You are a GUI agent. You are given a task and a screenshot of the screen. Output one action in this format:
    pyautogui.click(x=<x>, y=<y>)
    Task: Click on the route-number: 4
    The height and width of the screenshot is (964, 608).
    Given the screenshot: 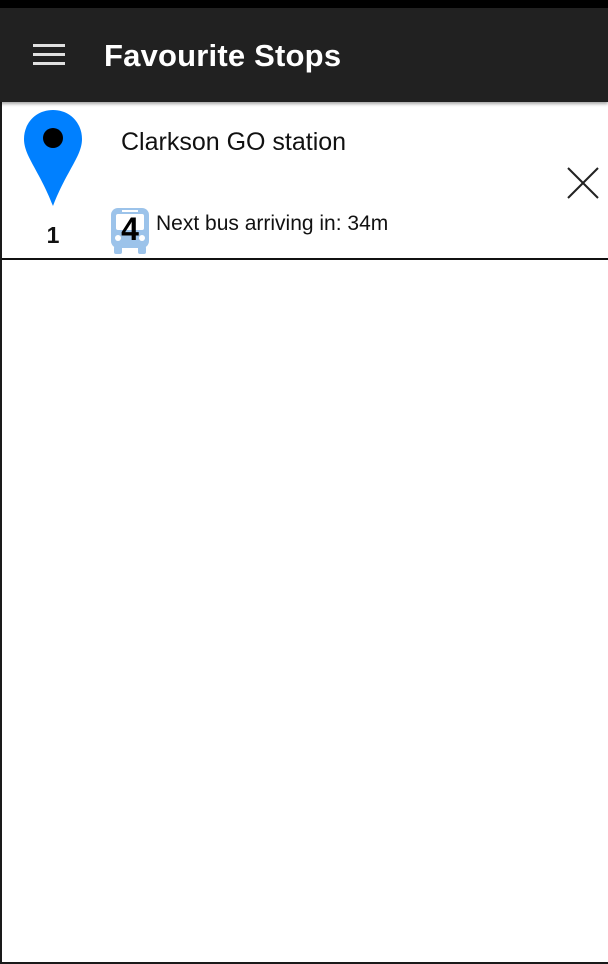 What is the action you would take?
    pyautogui.click(x=130, y=229)
    